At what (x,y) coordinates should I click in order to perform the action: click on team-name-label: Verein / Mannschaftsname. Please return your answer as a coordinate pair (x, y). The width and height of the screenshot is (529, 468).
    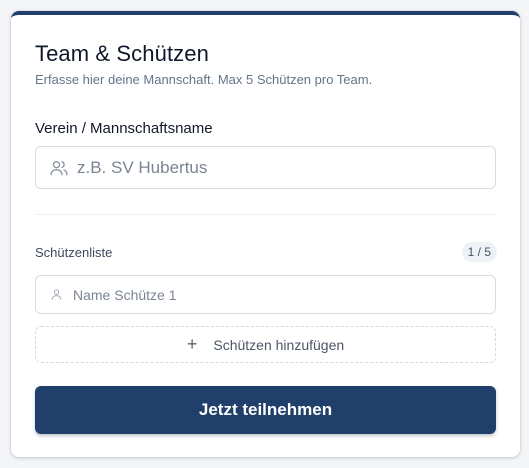
    Looking at the image, I should click on (124, 128).